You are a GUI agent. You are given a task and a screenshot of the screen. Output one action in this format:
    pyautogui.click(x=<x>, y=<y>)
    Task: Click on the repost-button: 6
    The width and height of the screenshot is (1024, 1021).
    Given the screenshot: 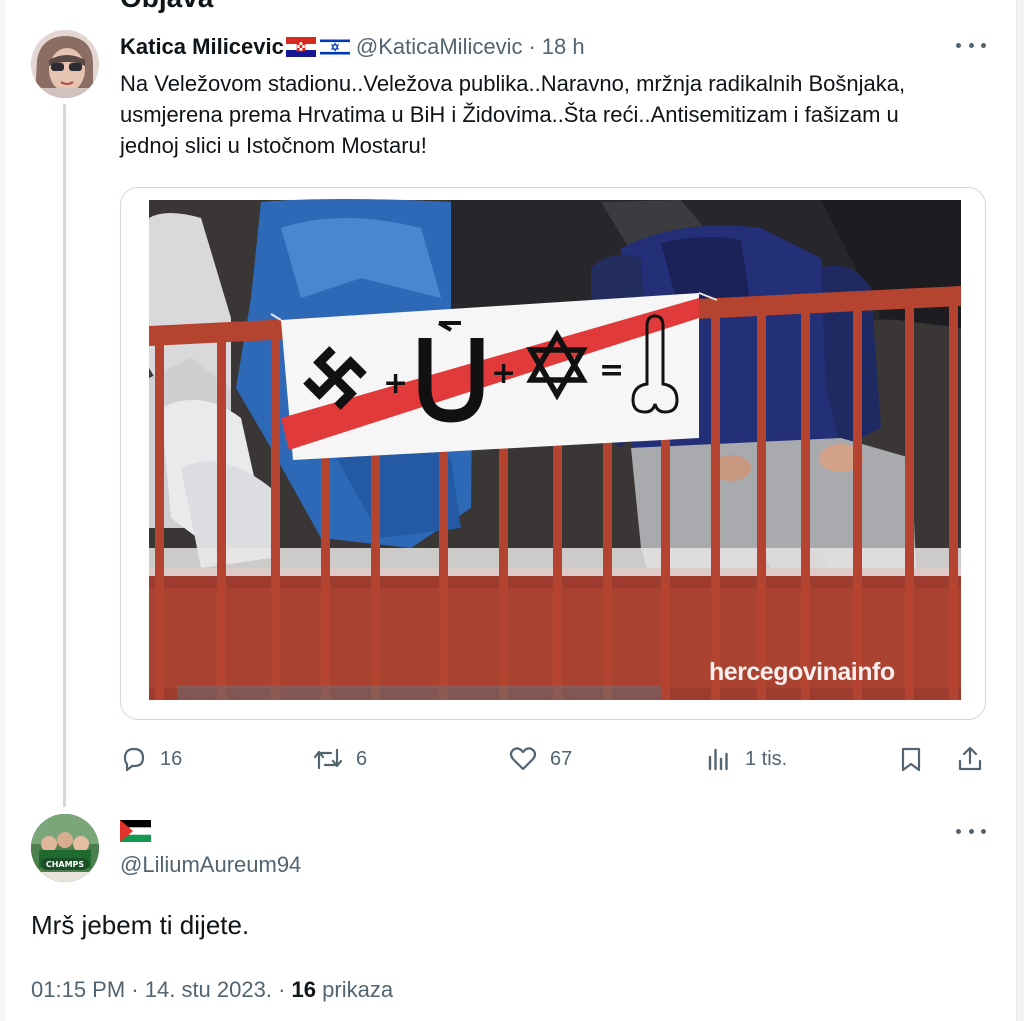 What is the action you would take?
    pyautogui.click(x=339, y=759)
    